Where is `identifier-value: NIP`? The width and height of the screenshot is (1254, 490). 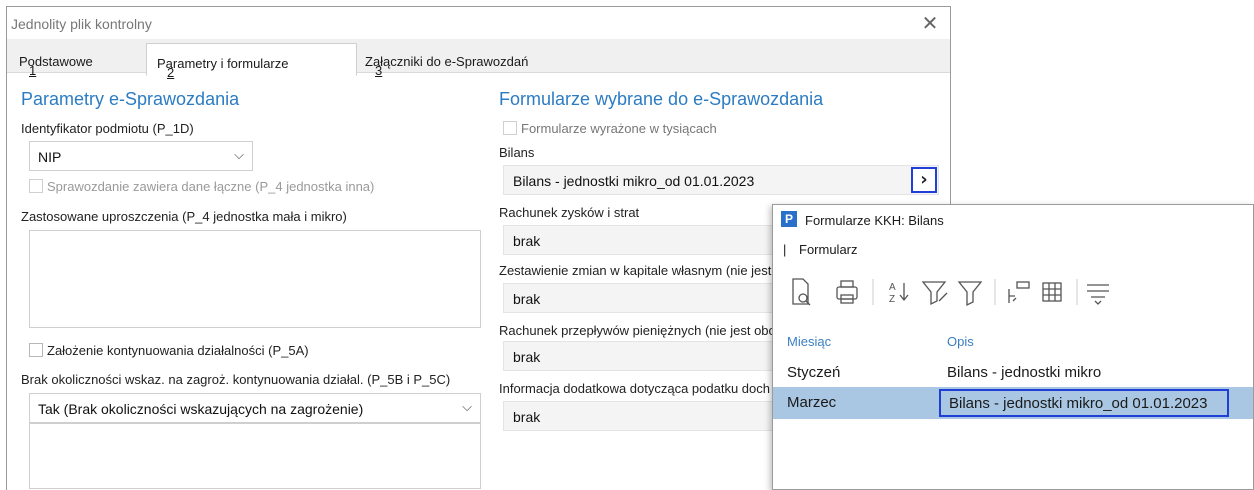
identifier-value: NIP is located at coordinates (50, 157).